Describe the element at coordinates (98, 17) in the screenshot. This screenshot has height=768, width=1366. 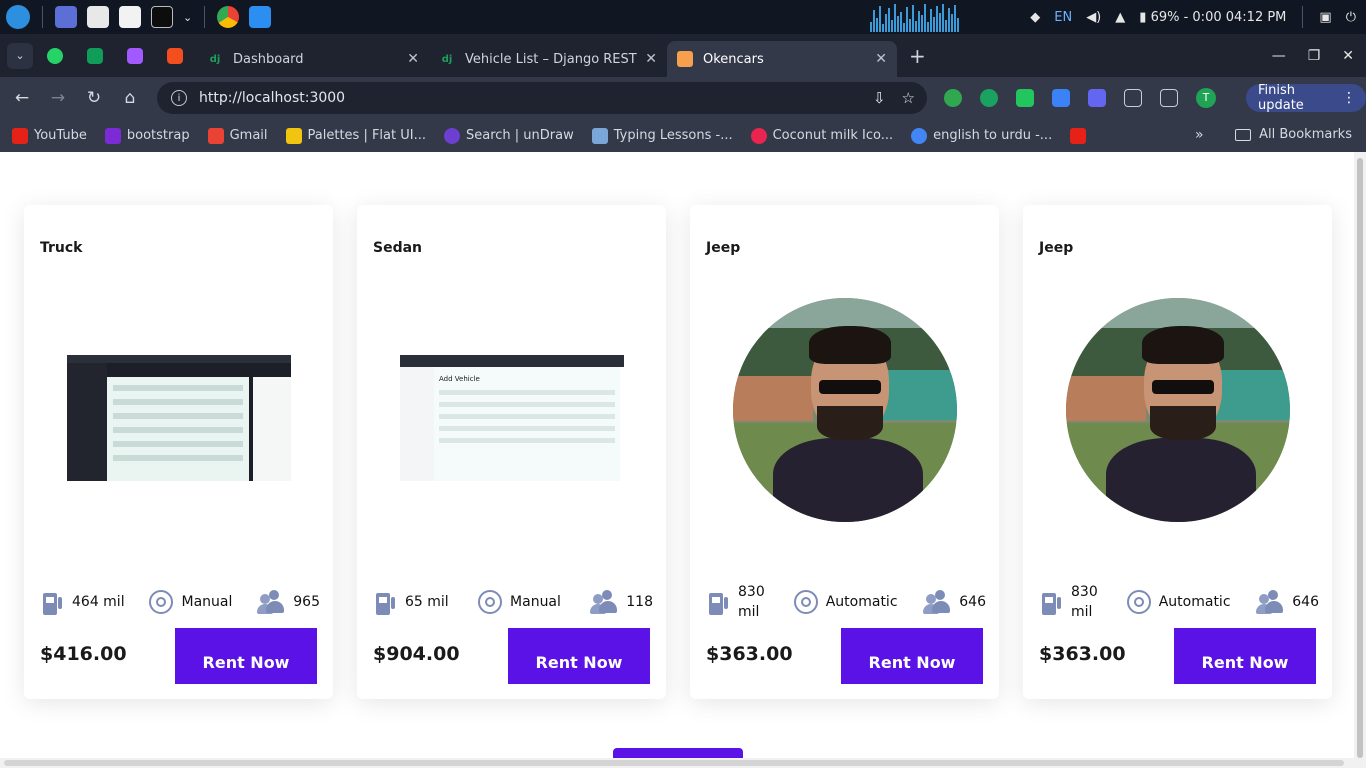
I see `file-manager-icon` at that location.